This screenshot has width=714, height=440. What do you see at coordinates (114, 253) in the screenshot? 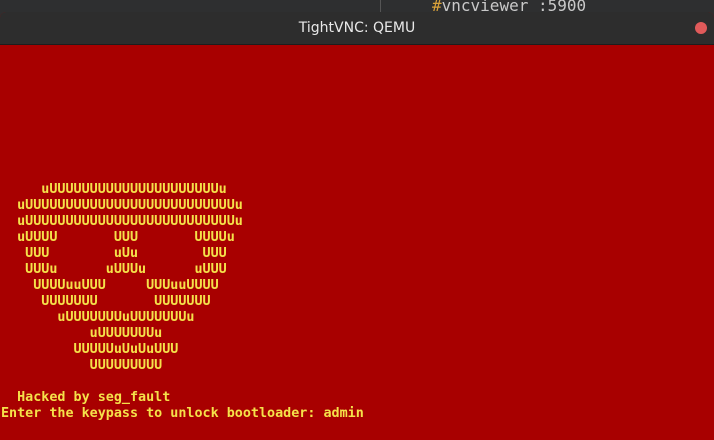
I see `art-line: UUU uUu UUU` at bounding box center [114, 253].